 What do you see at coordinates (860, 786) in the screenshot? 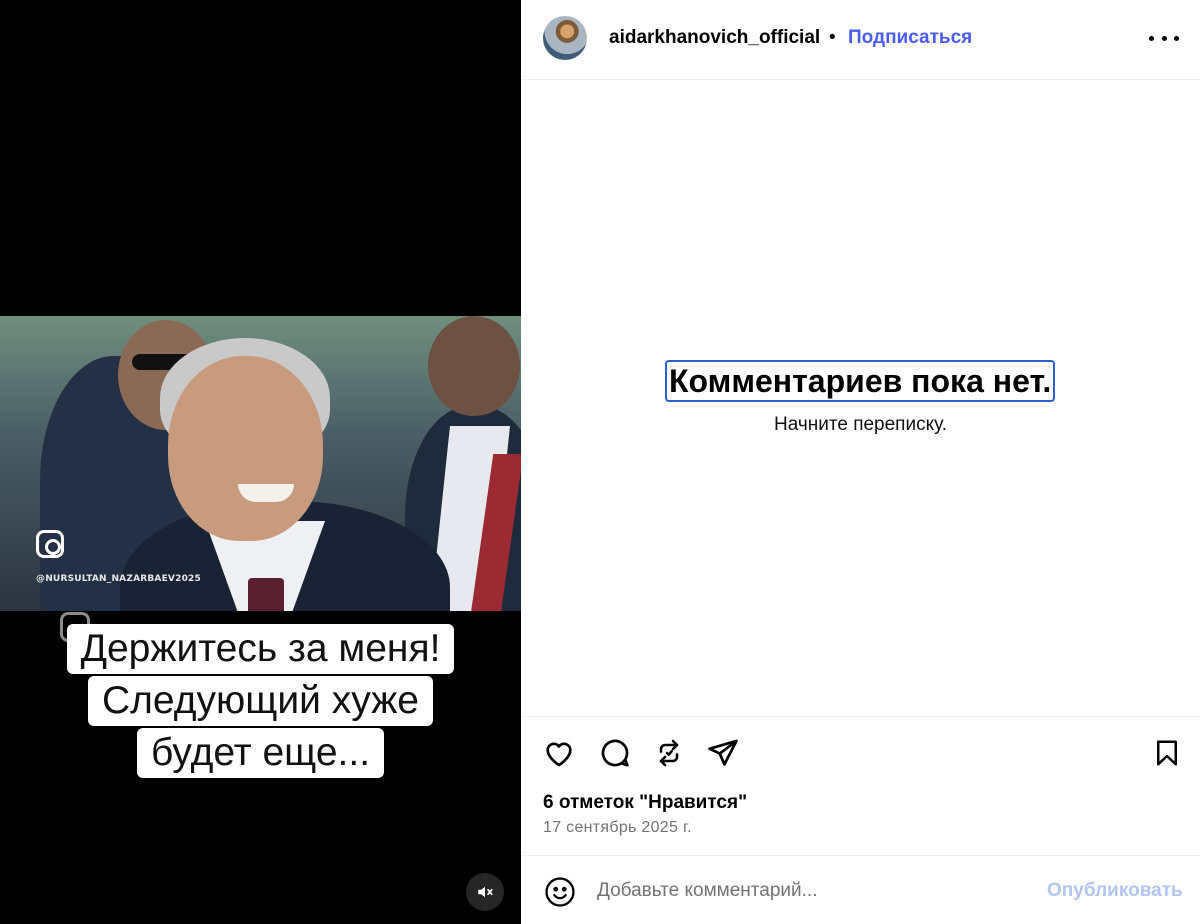
I see `post-actions: 6 отметок "Нравится" 17 сентябрь 2025 г.` at bounding box center [860, 786].